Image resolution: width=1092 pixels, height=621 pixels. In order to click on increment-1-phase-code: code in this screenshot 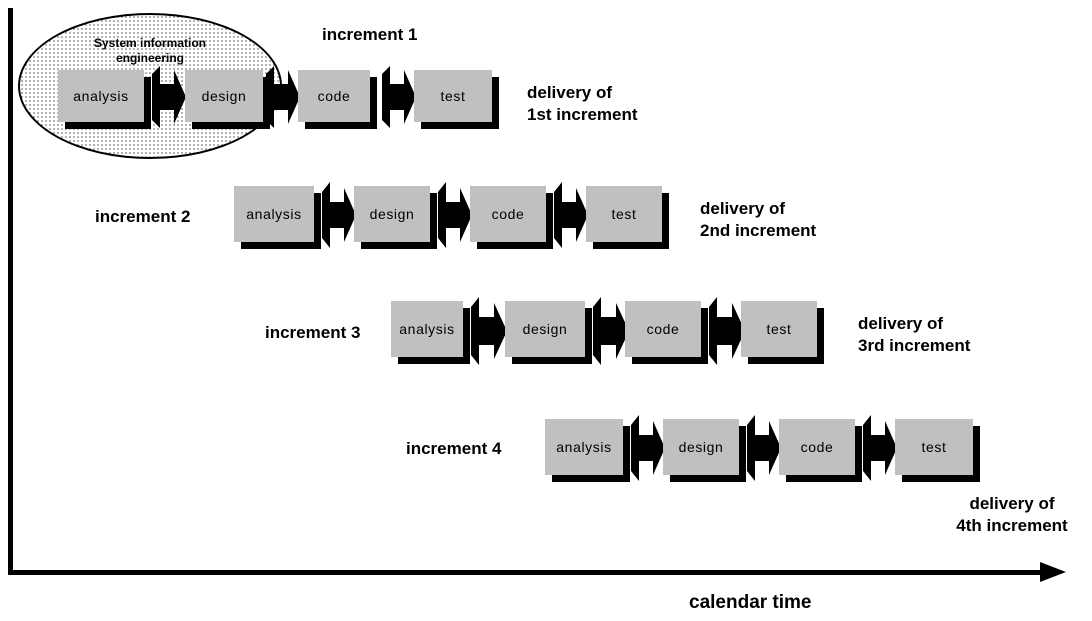, I will do `click(337, 99)`.